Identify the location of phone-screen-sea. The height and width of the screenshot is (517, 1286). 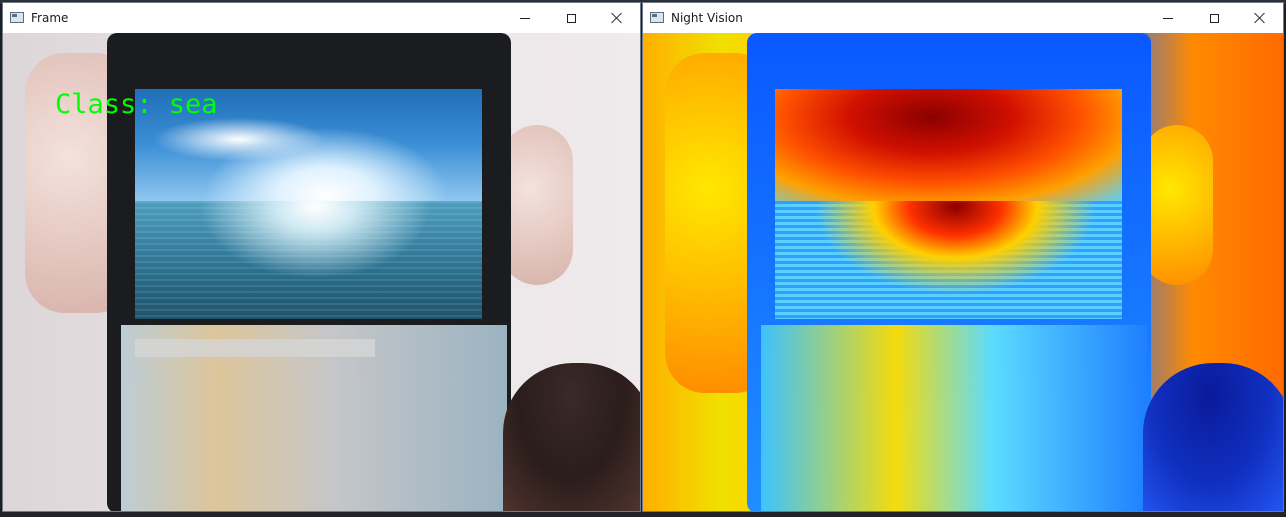
(308, 260).